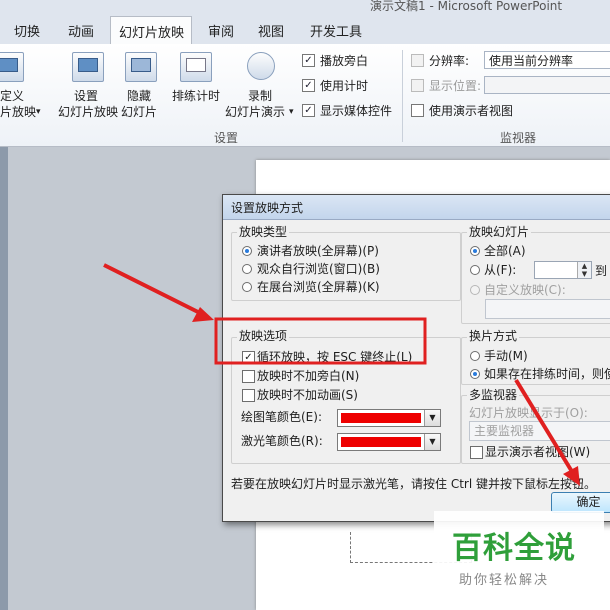 The width and height of the screenshot is (610, 610). I want to click on play-narration-checkbox: ✓, so click(308, 60).